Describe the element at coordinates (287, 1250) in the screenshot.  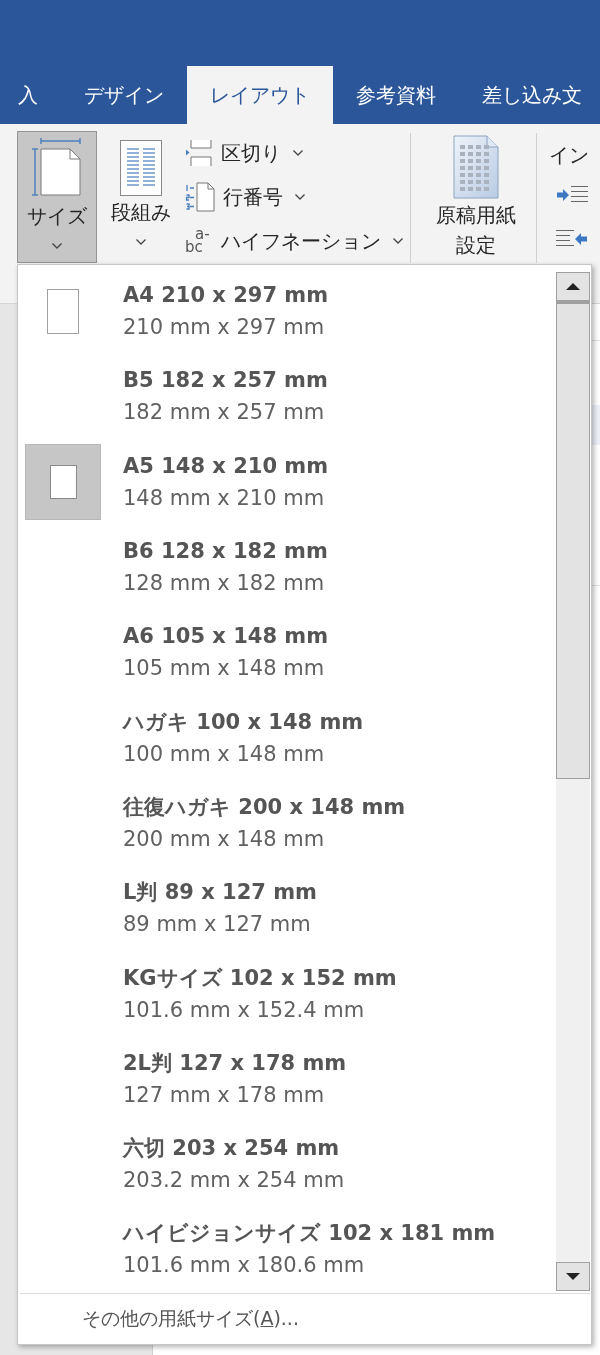
I see `paper-size-option: ハイビジョンサイズ 102 x 181 mm 101.6 mm x 180.6 mm` at that location.